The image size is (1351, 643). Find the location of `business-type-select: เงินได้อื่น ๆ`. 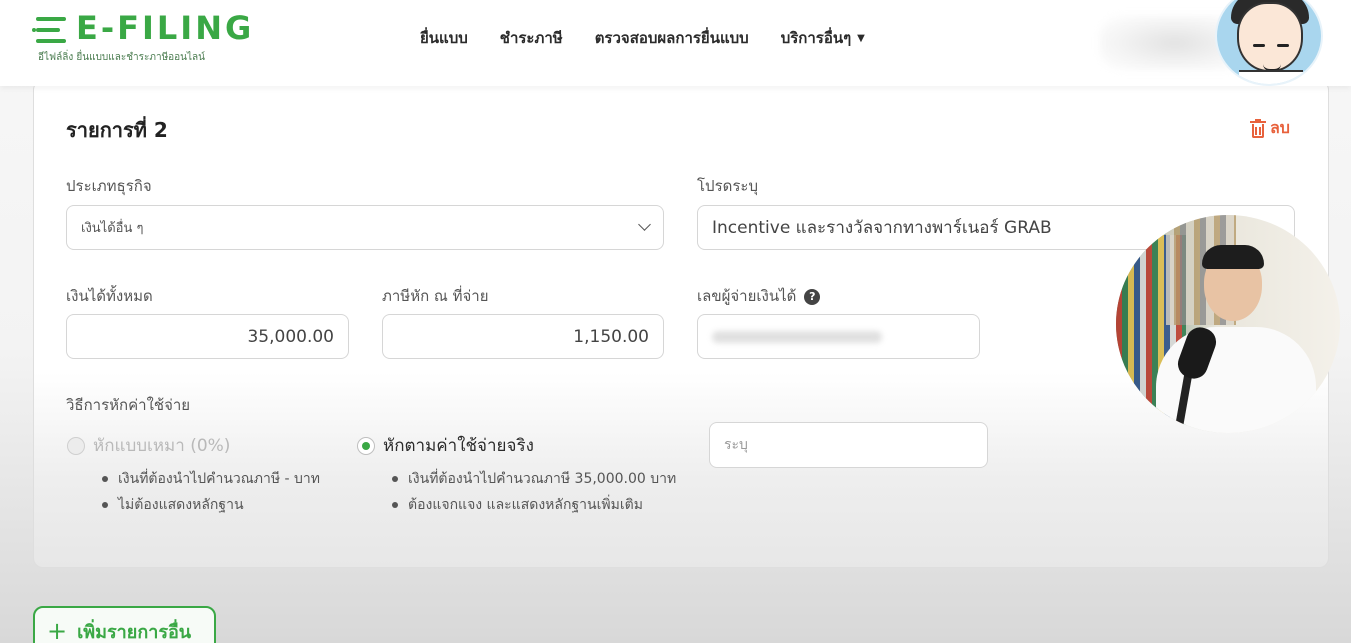

business-type-select: เงินได้อื่น ๆ is located at coordinates (365, 227).